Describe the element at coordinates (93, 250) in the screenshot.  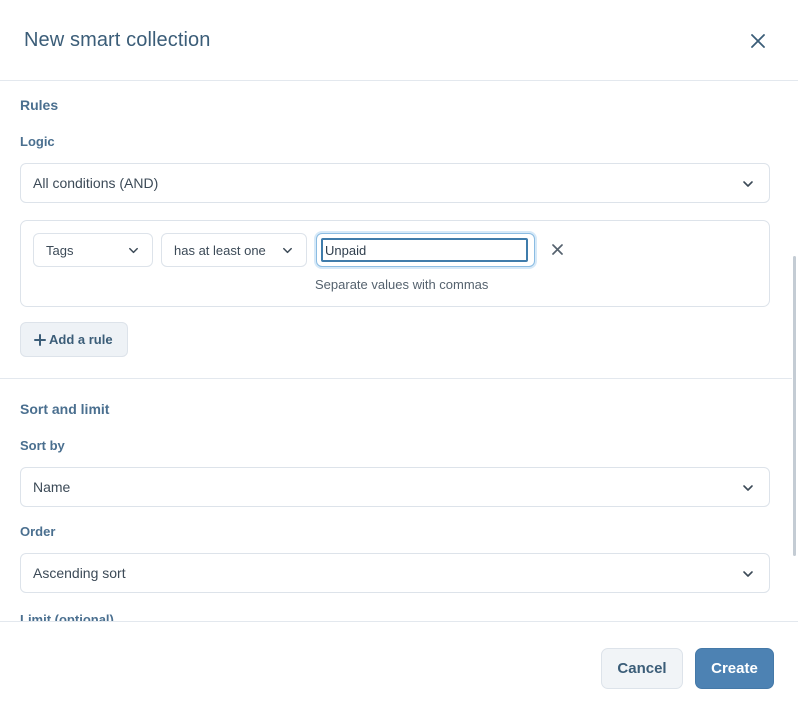
I see `rule-field-select: Tags` at that location.